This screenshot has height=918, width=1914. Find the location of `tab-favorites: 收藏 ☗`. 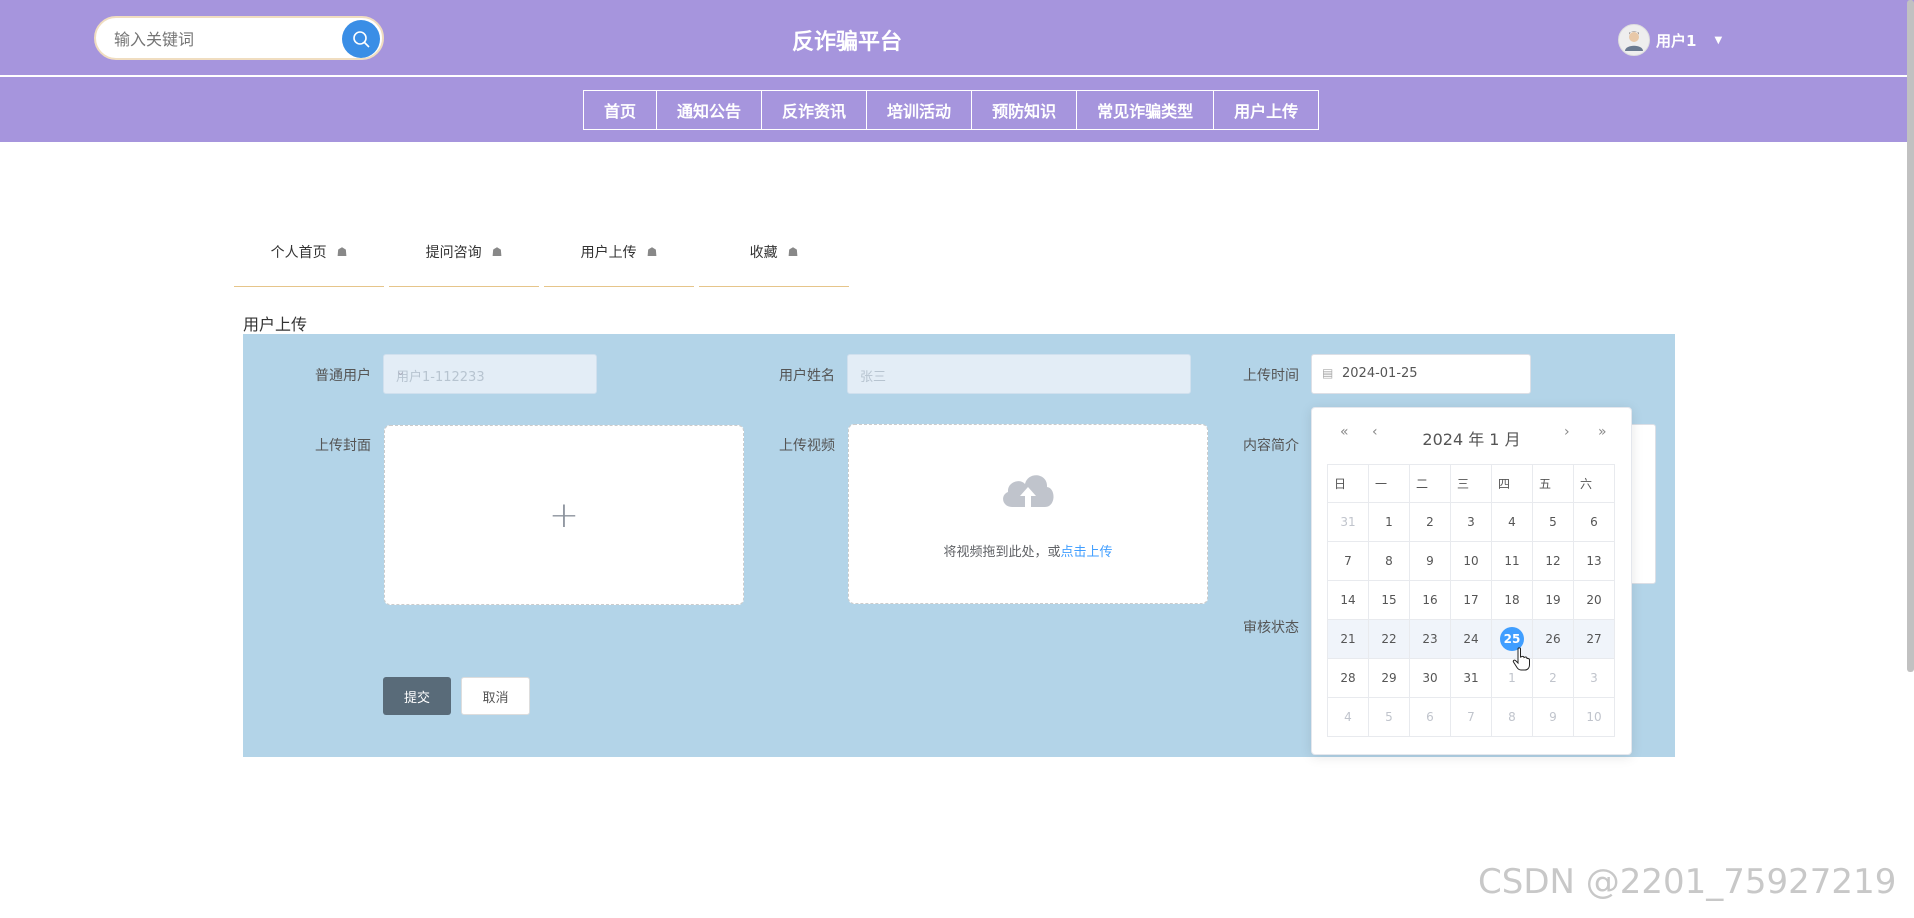

tab-favorites: 收藏 ☗ is located at coordinates (774, 252).